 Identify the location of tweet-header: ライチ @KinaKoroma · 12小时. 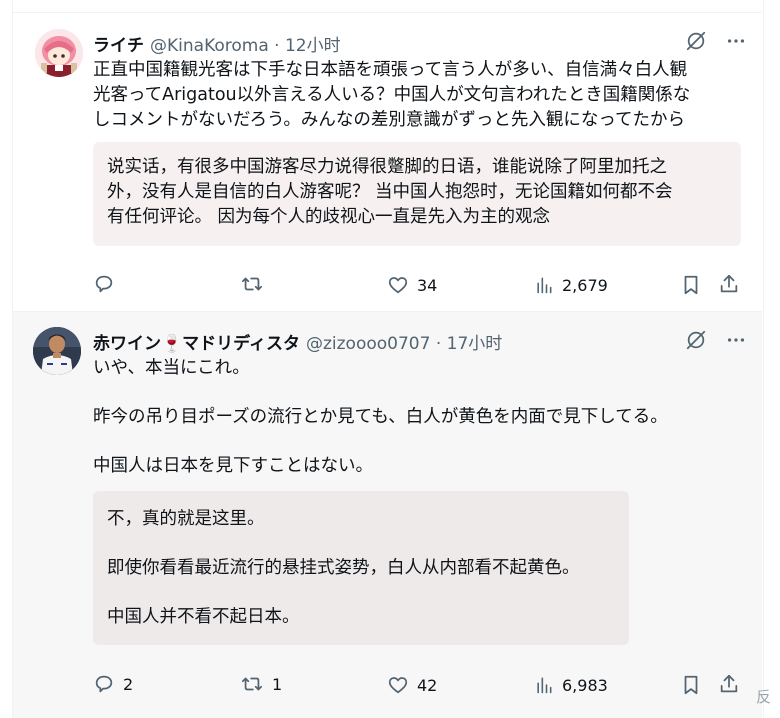
(217, 43).